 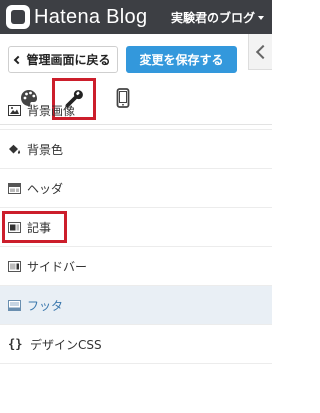 What do you see at coordinates (51, 110) in the screenshot?
I see `menu-item-label: 背景画像` at bounding box center [51, 110].